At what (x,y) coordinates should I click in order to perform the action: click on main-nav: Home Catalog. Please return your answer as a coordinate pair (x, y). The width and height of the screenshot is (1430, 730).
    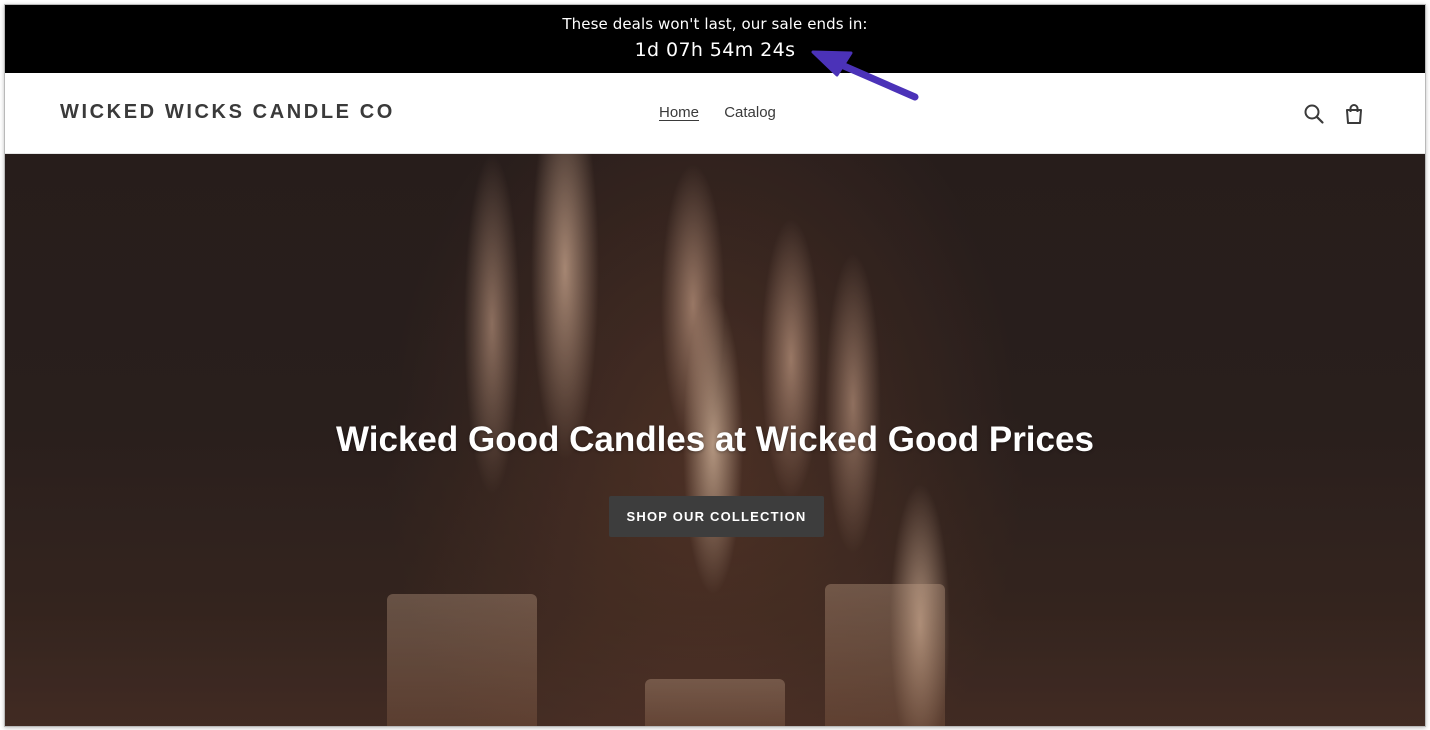
    Looking at the image, I should click on (728, 112).